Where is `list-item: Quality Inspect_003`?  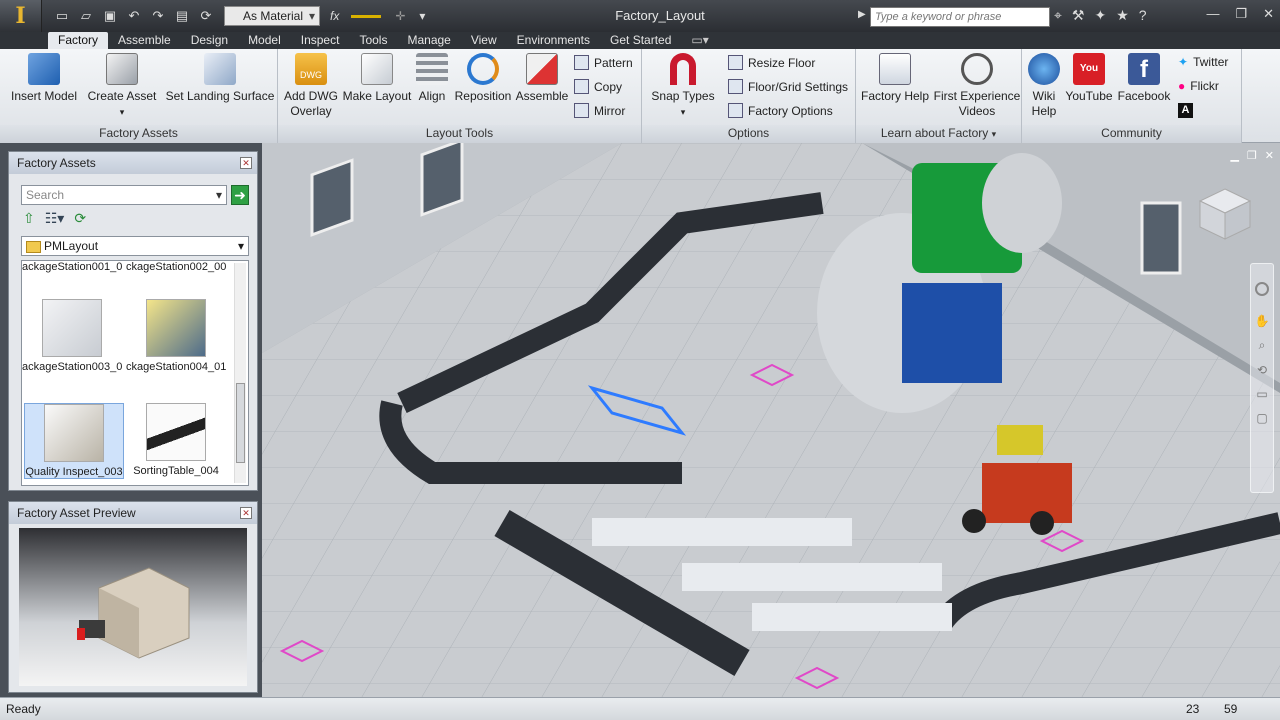 list-item: Quality Inspect_003 is located at coordinates (74, 441).